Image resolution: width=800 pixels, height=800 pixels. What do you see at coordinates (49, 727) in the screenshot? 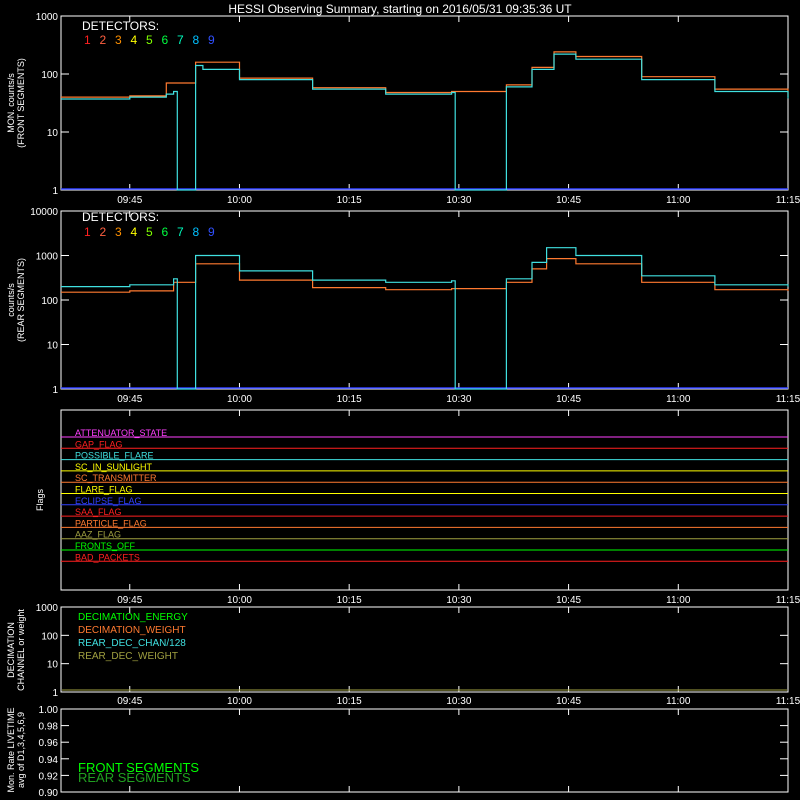
I see `livetime-ytick-label: 0.98` at bounding box center [49, 727].